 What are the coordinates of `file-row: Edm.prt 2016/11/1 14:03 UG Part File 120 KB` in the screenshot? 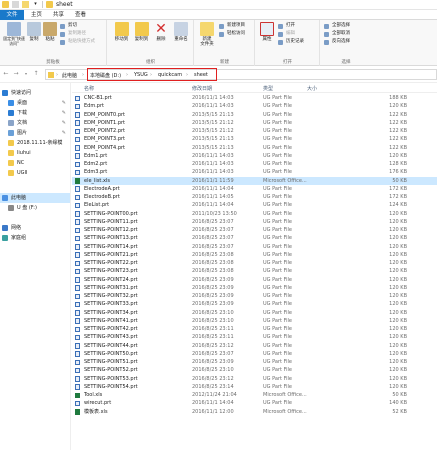 It's located at (254, 106).